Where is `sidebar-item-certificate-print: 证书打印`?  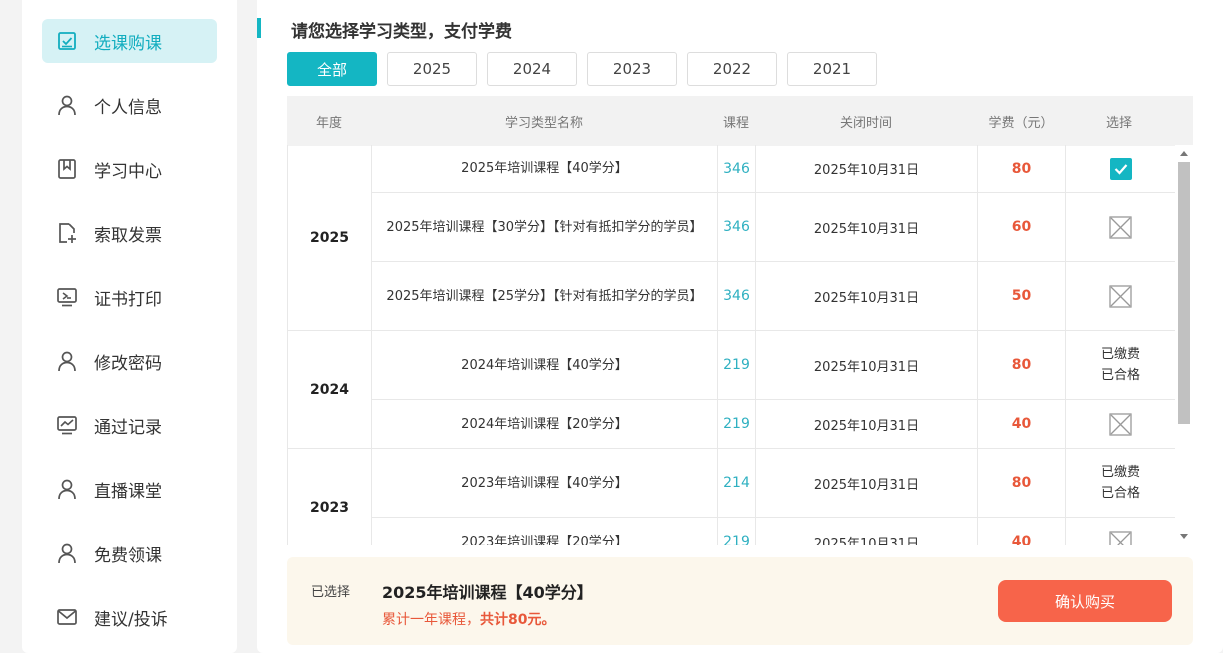
sidebar-item-certificate-print: 证书打印 is located at coordinates (129, 297).